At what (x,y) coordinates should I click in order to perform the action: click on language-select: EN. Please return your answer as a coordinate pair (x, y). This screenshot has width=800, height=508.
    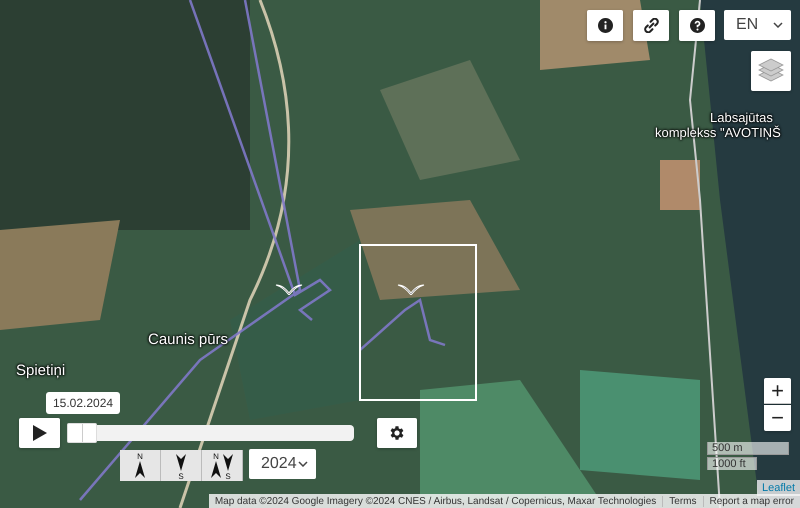
    Looking at the image, I should click on (757, 25).